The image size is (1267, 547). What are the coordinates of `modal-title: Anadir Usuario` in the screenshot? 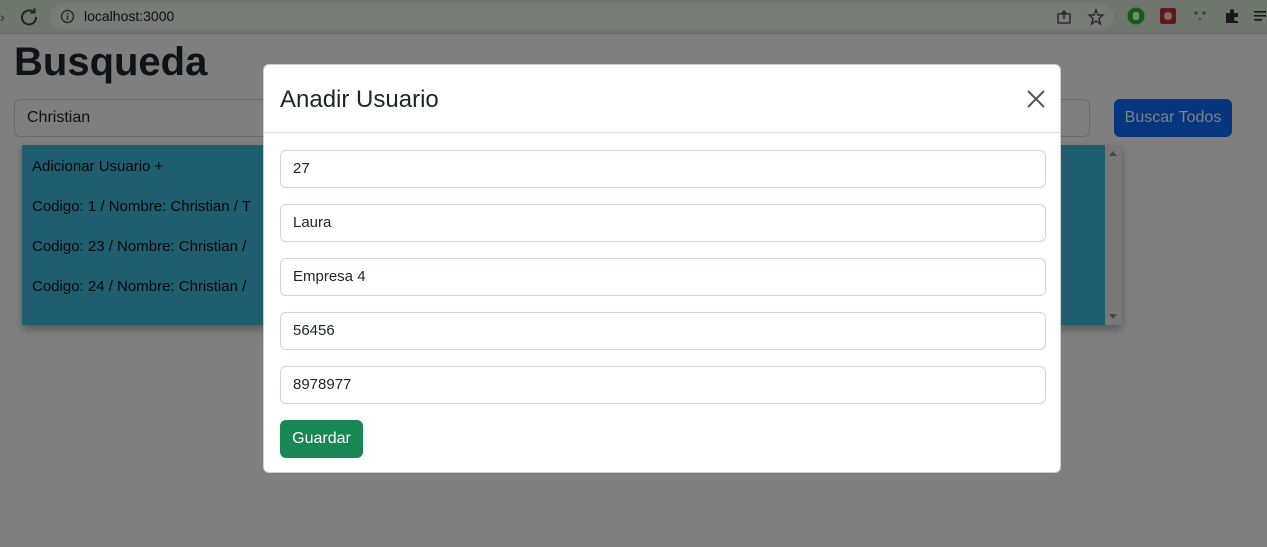 It's located at (359, 99).